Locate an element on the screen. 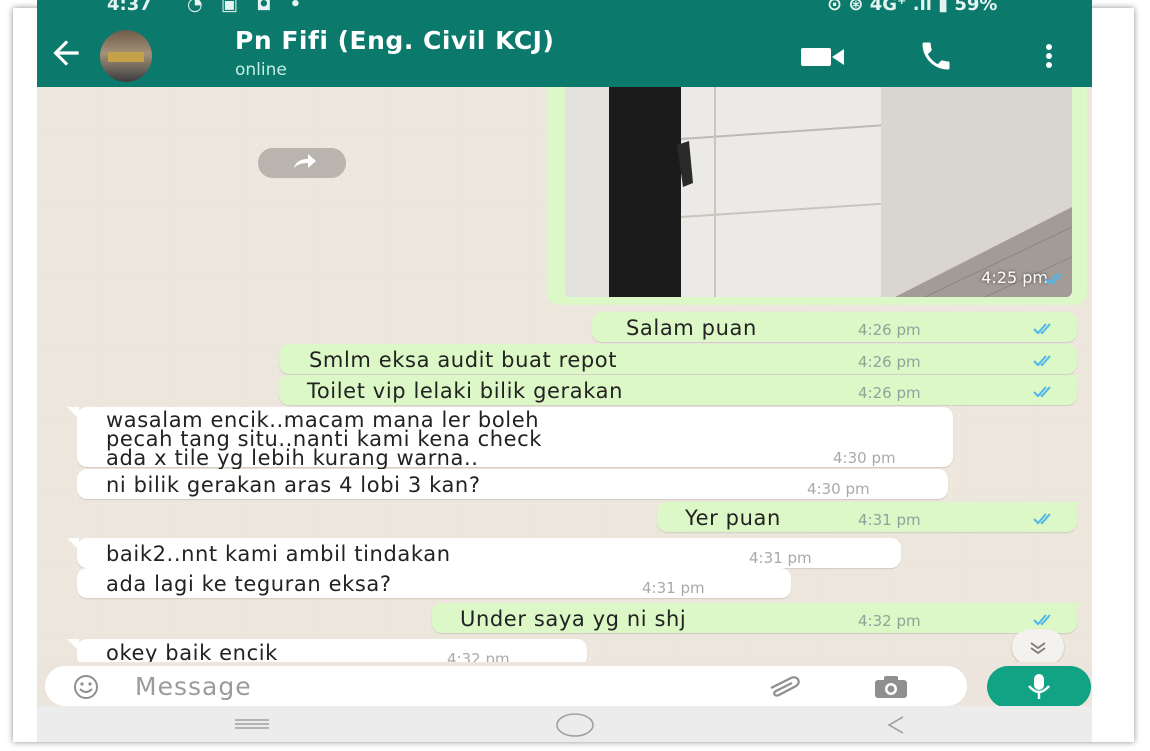  nav-back-icon is located at coordinates (896, 725).